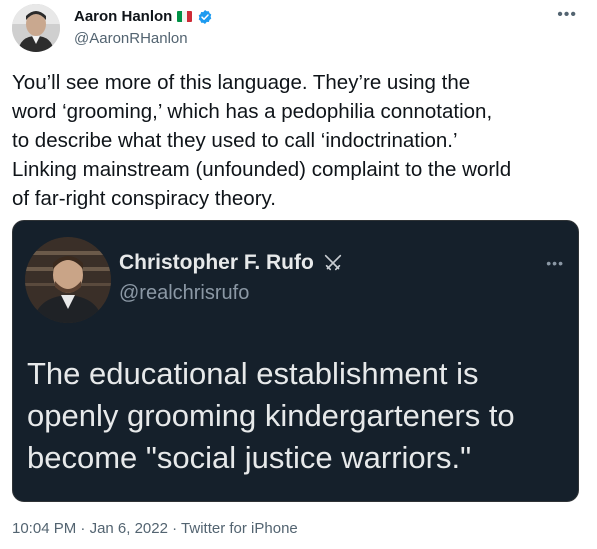  What do you see at coordinates (567, 15) in the screenshot?
I see `more-options-icon: •••` at bounding box center [567, 15].